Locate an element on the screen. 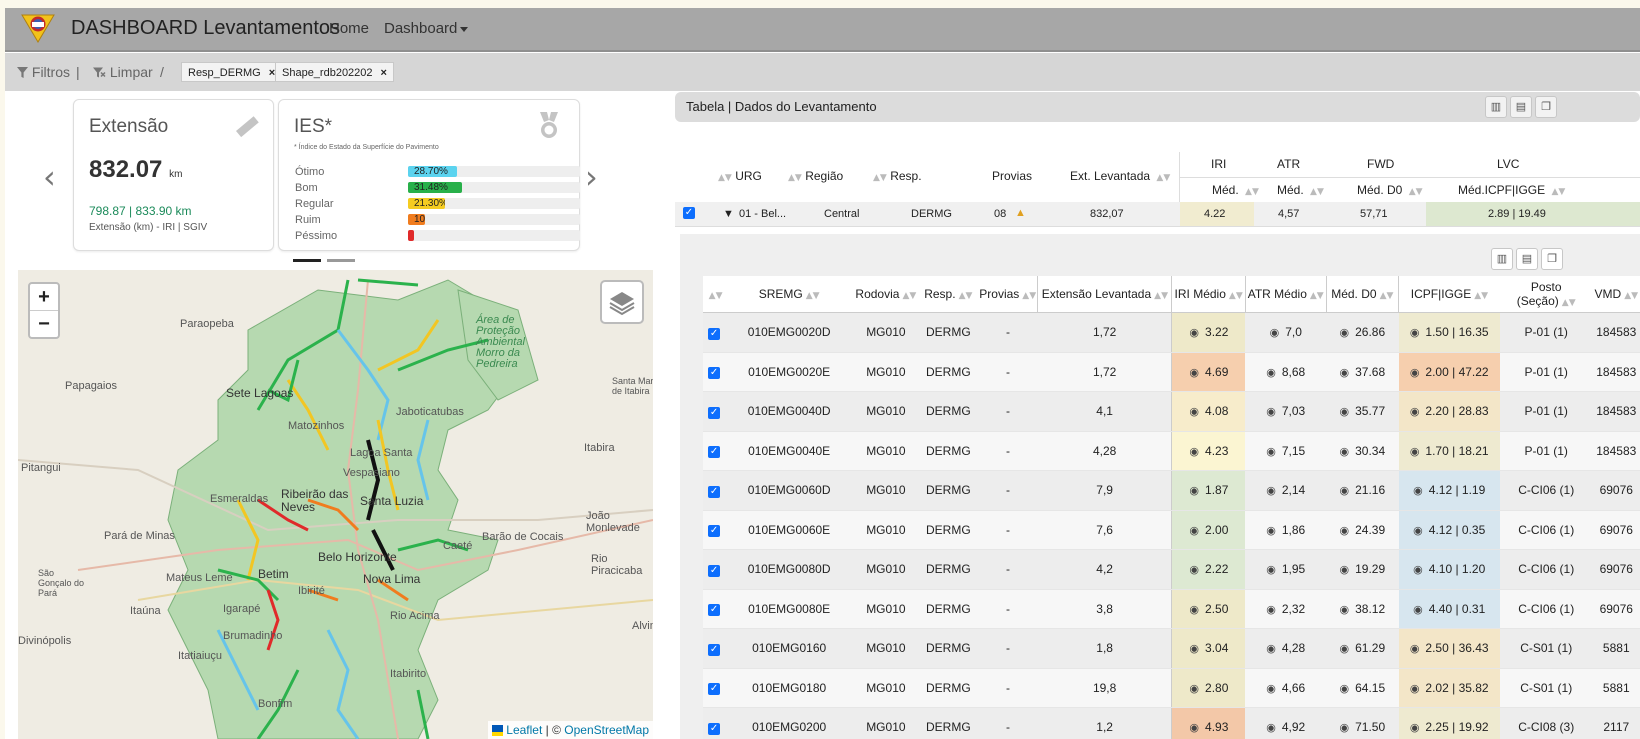  filter-chip-resp: Resp_DERMG × is located at coordinates (232, 72).